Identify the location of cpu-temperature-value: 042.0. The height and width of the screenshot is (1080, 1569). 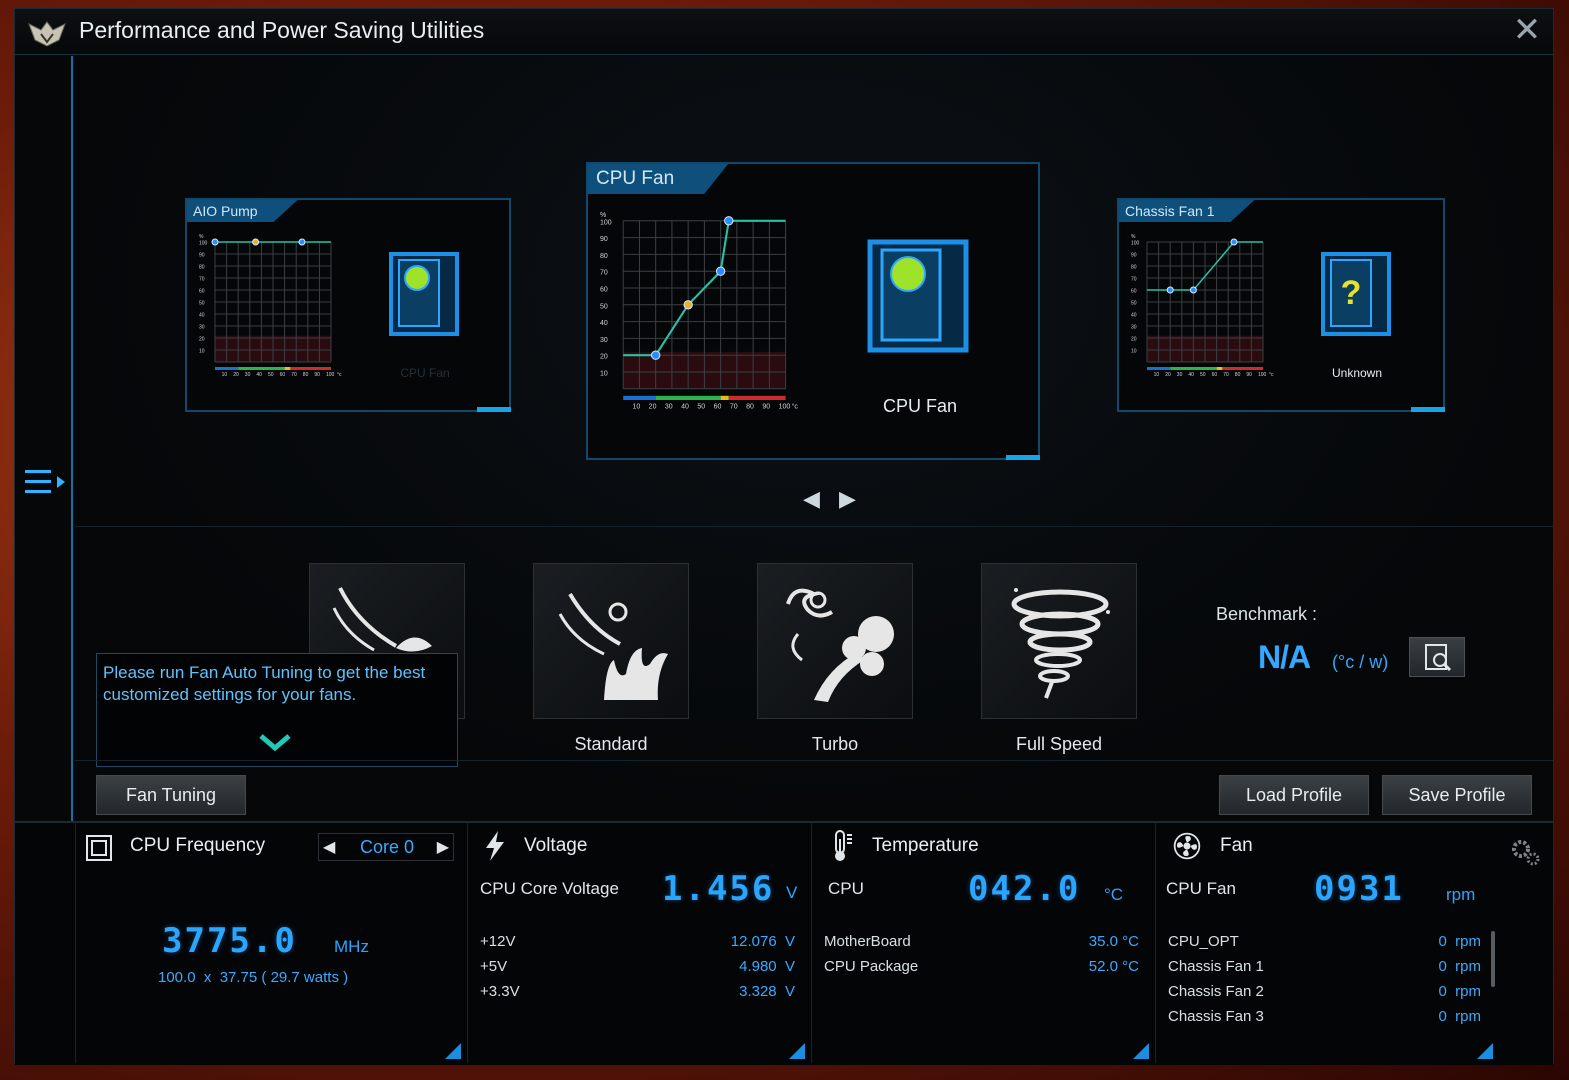
(1024, 889).